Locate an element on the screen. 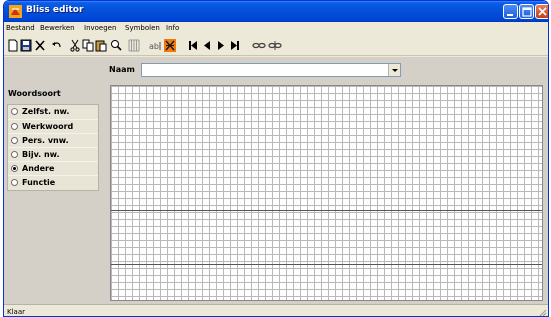 Image resolution: width=551 pixels, height=317 pixels. save-icon is located at coordinates (26, 45).